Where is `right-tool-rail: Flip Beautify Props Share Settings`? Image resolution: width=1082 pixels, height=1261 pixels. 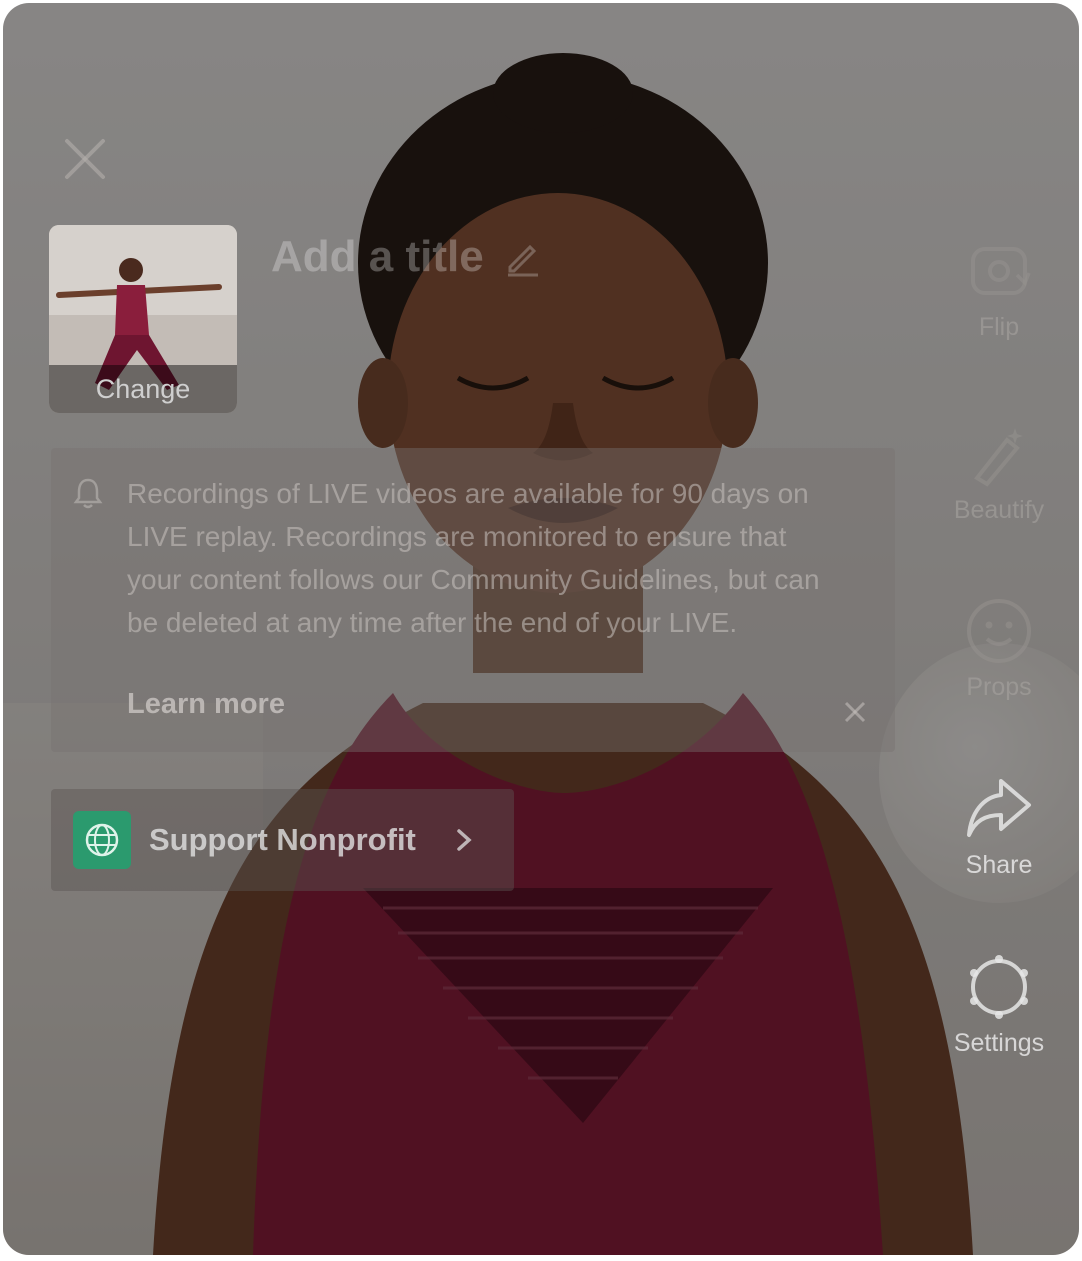 right-tool-rail: Flip Beautify Props Share Settings is located at coordinates (999, 629).